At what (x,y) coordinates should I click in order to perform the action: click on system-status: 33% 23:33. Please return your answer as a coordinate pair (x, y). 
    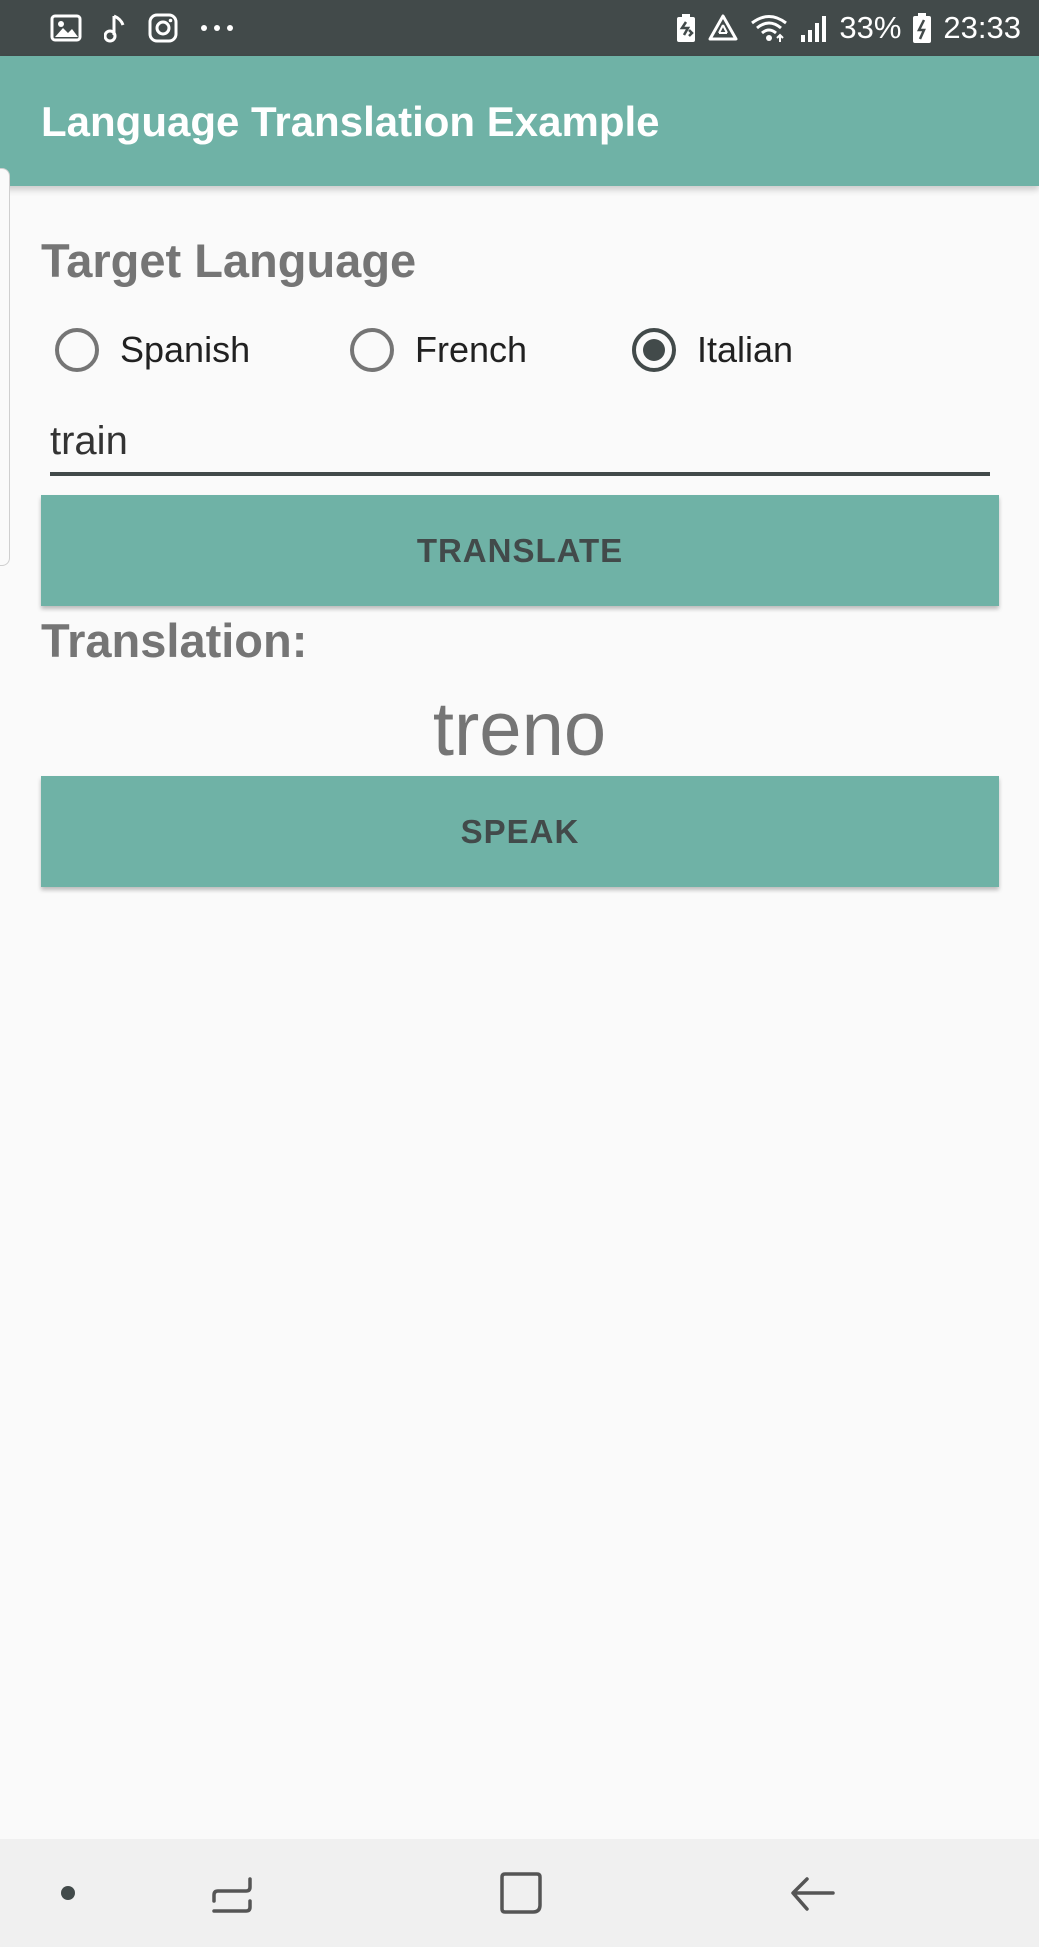
    Looking at the image, I should click on (848, 28).